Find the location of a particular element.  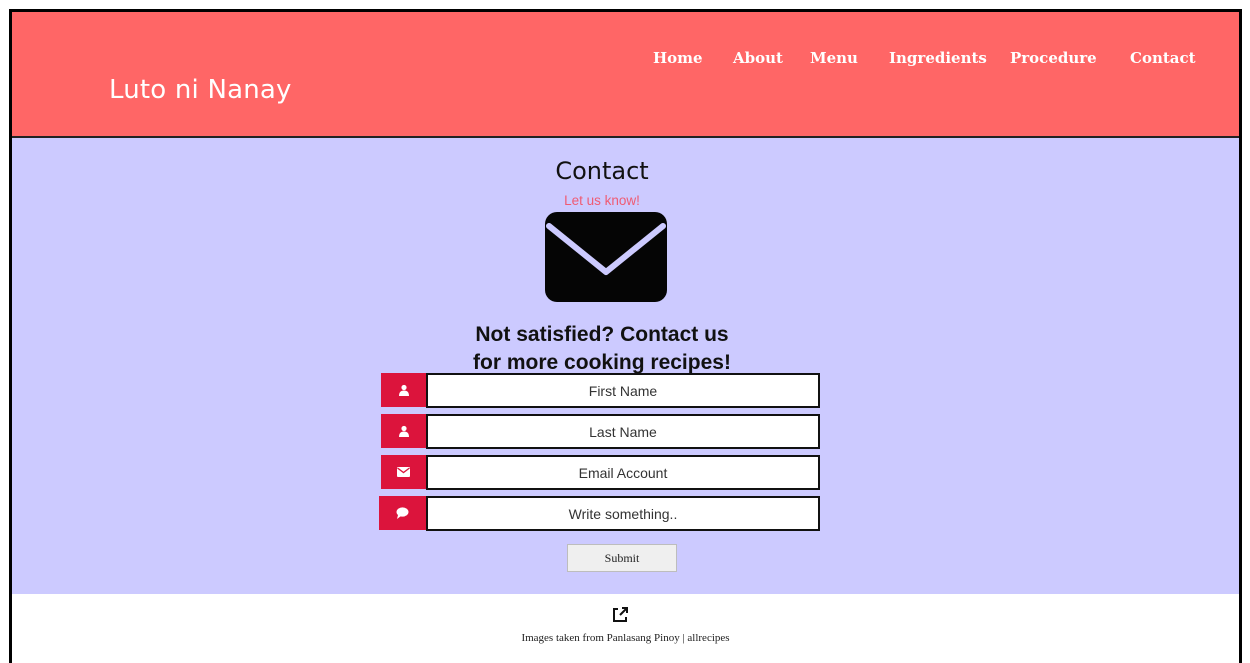

message-row is located at coordinates (599, 513).